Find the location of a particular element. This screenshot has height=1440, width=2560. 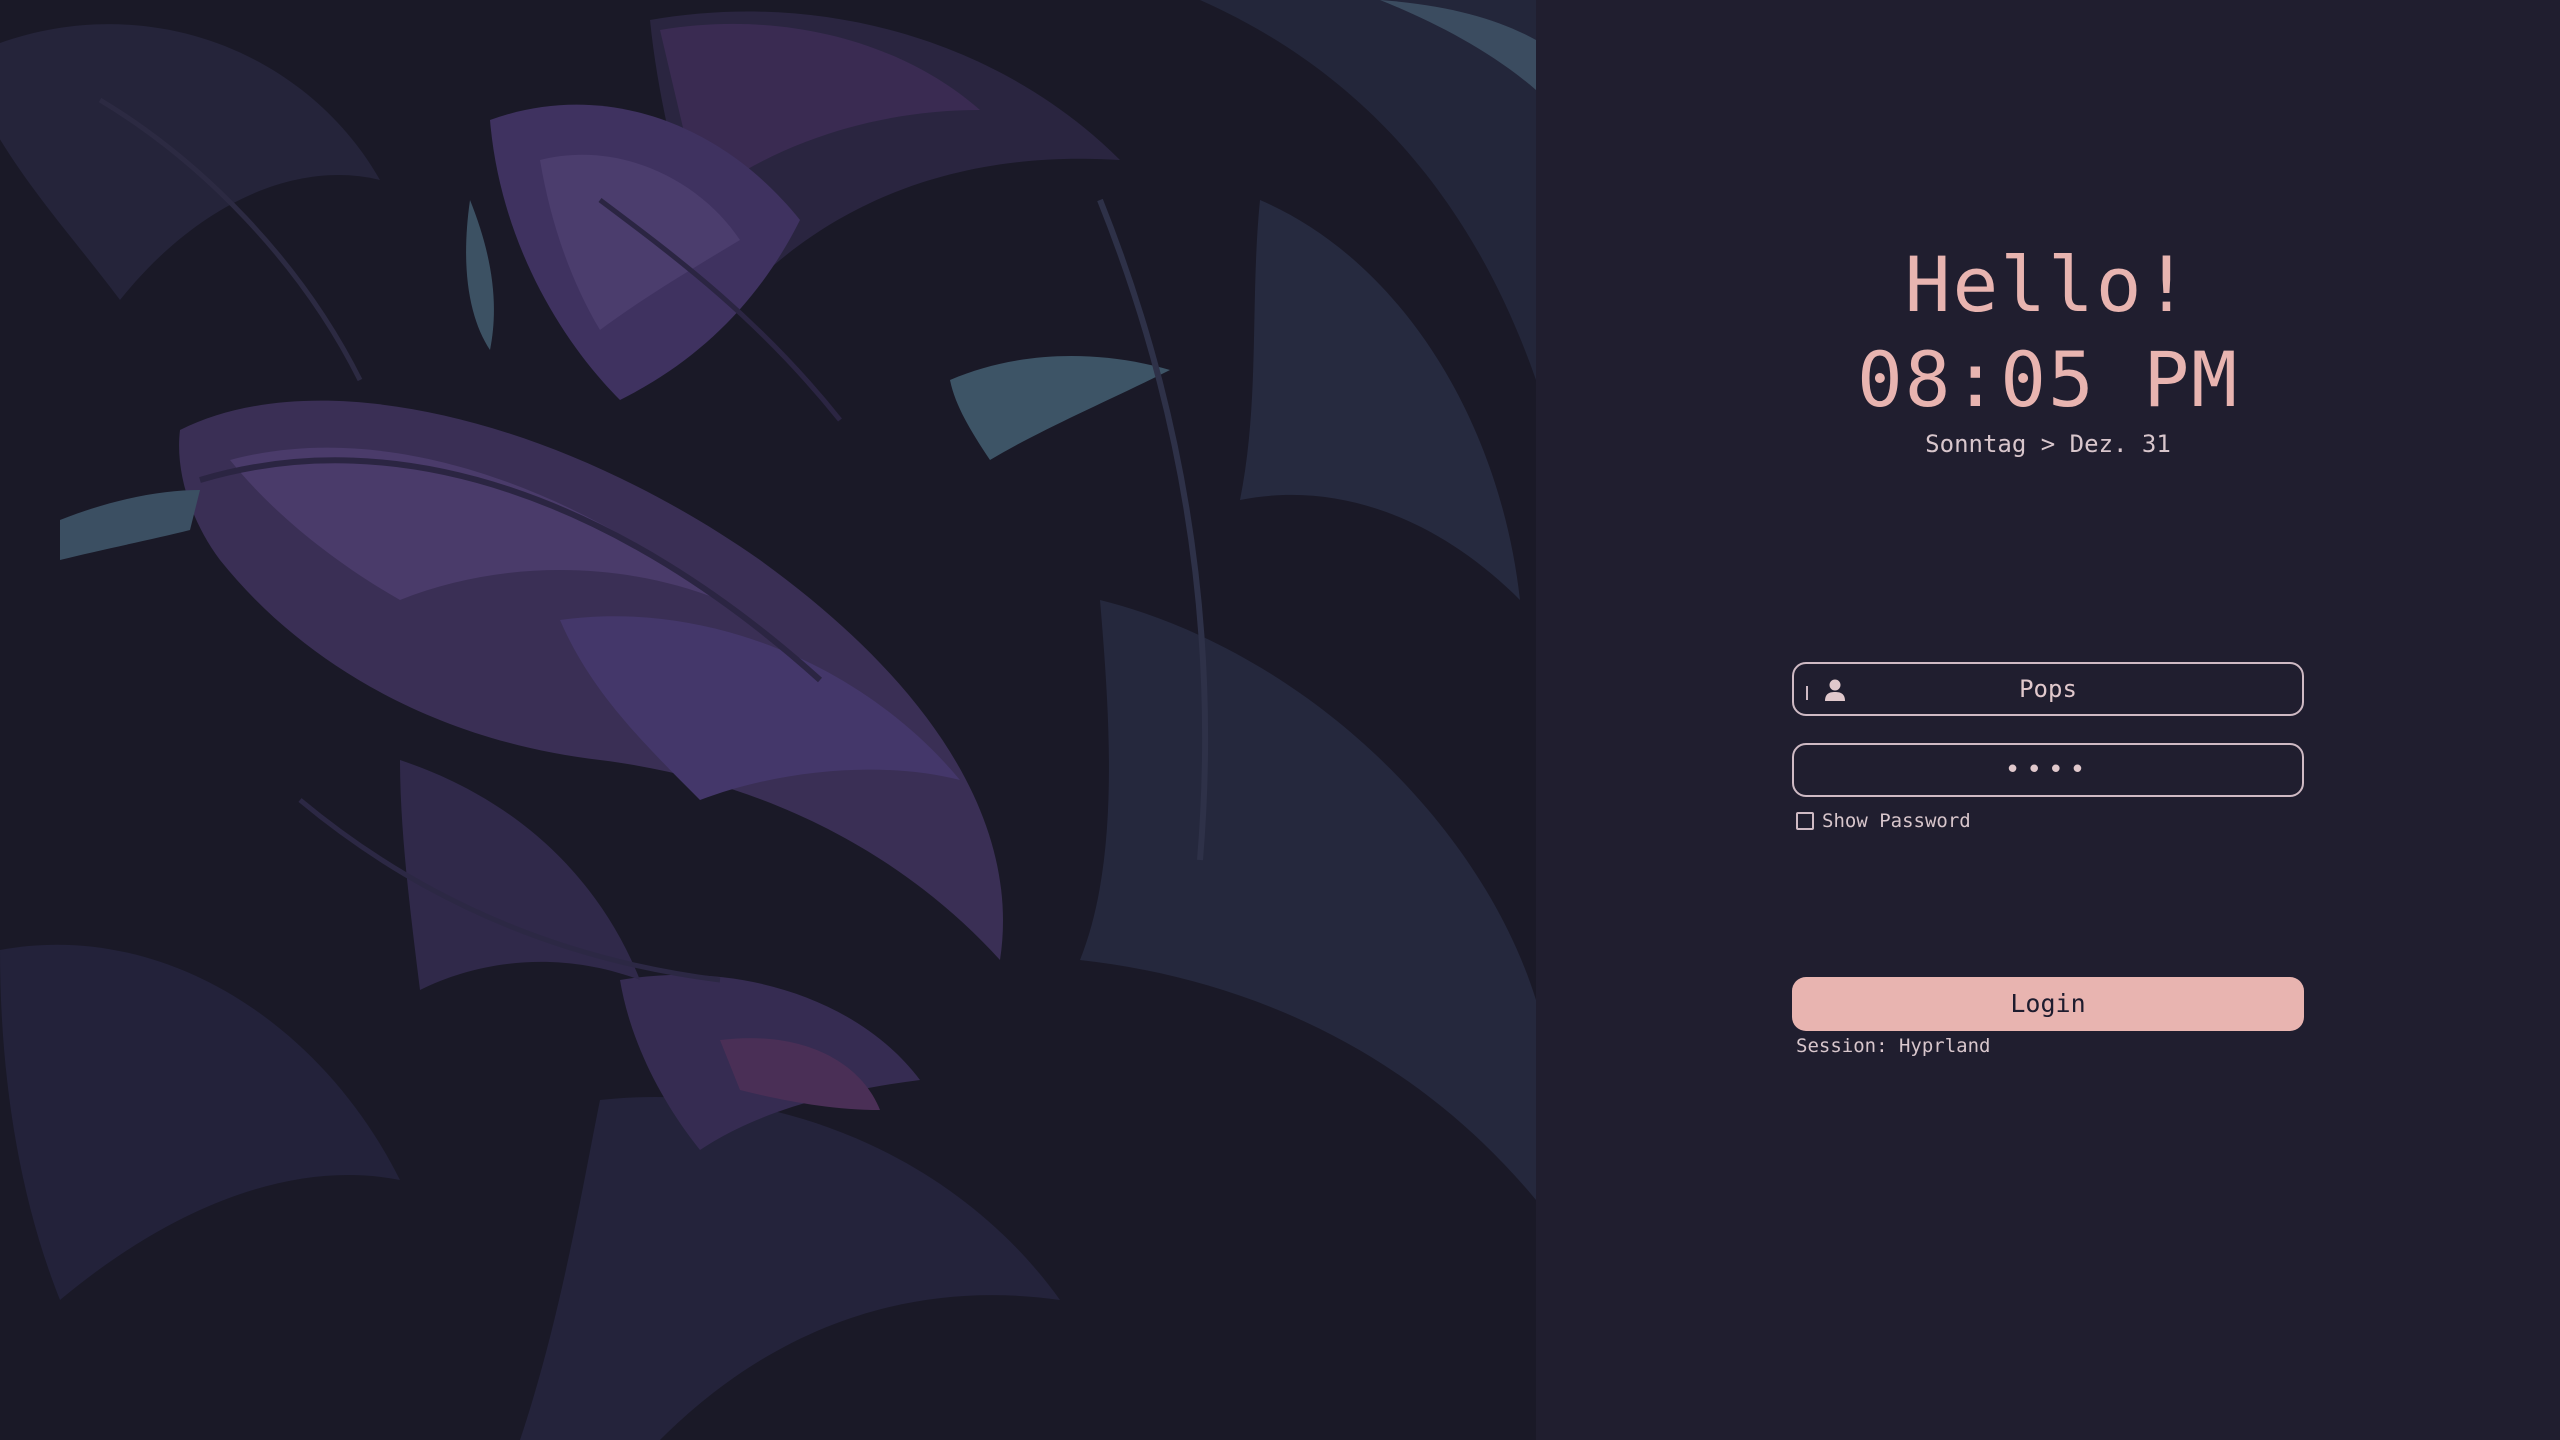

show-password-label: Show Password is located at coordinates (1896, 821).